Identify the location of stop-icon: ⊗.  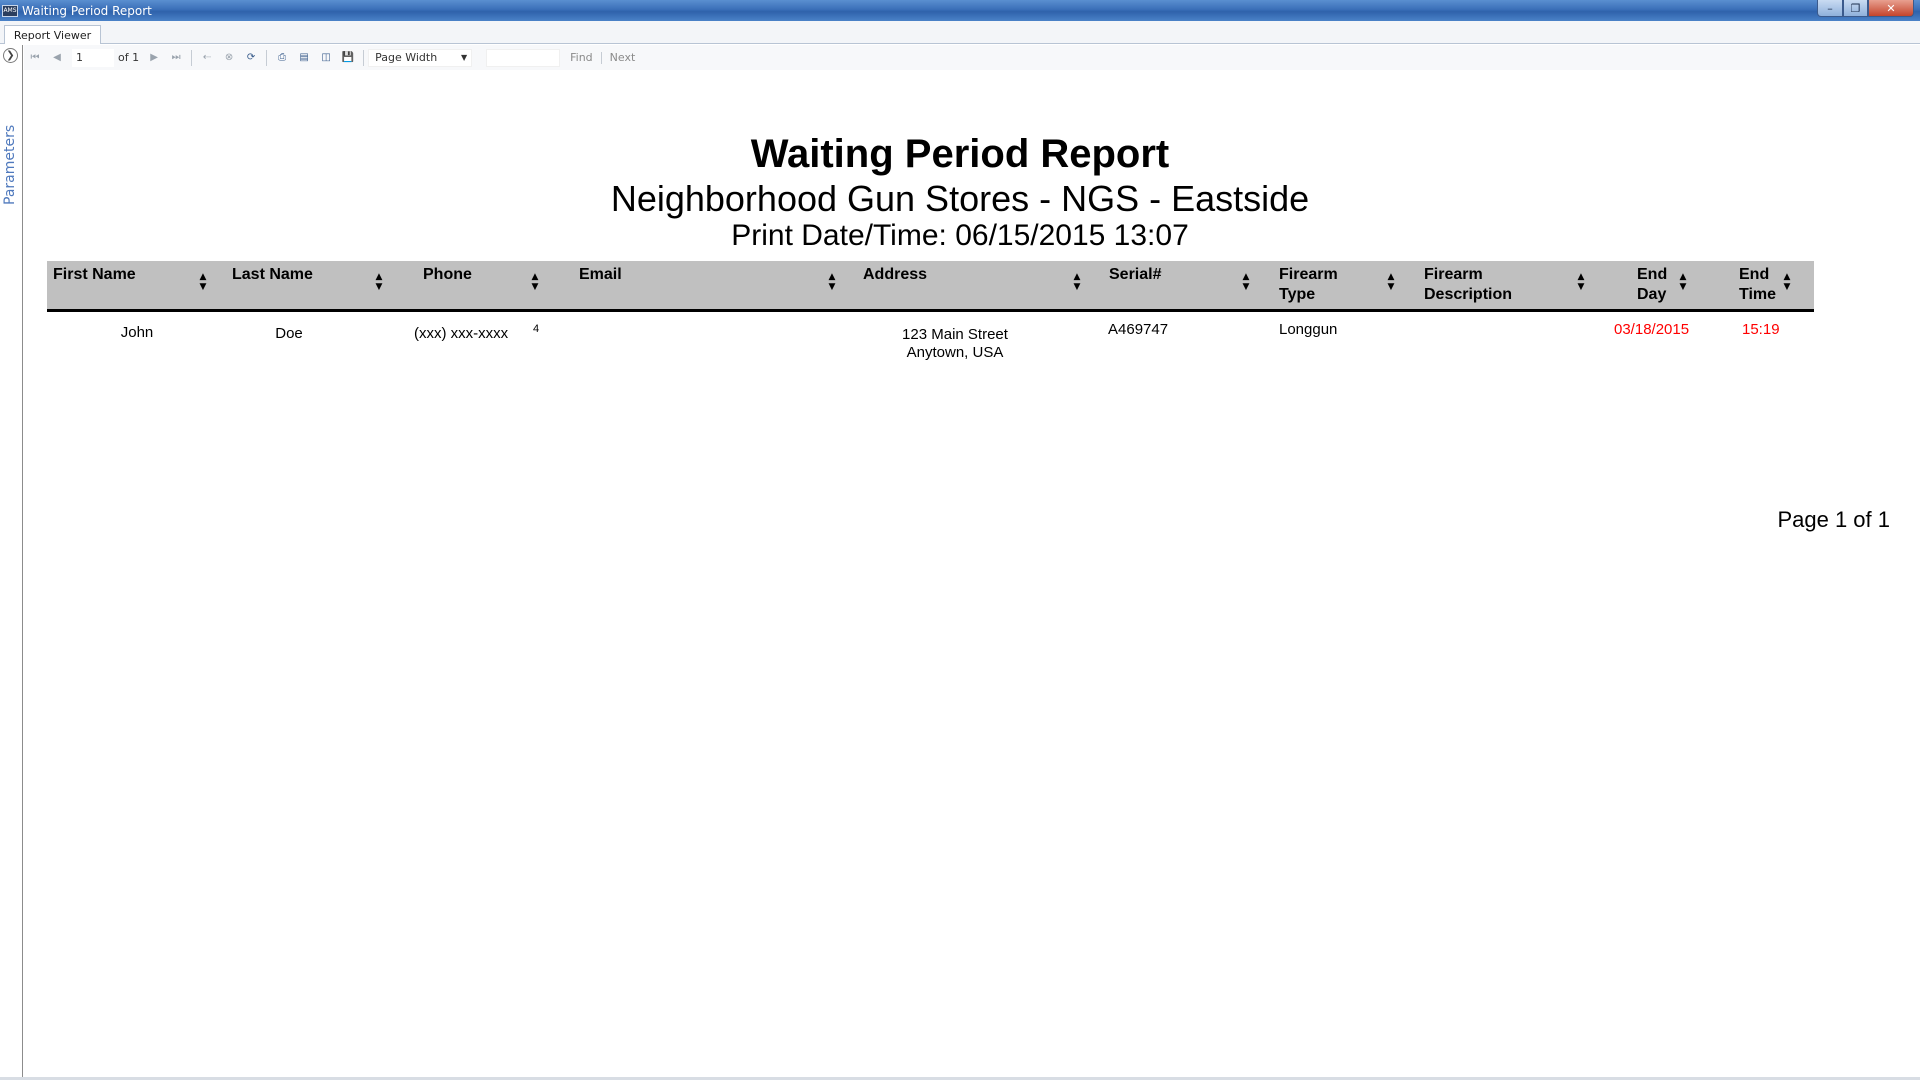
(229, 58).